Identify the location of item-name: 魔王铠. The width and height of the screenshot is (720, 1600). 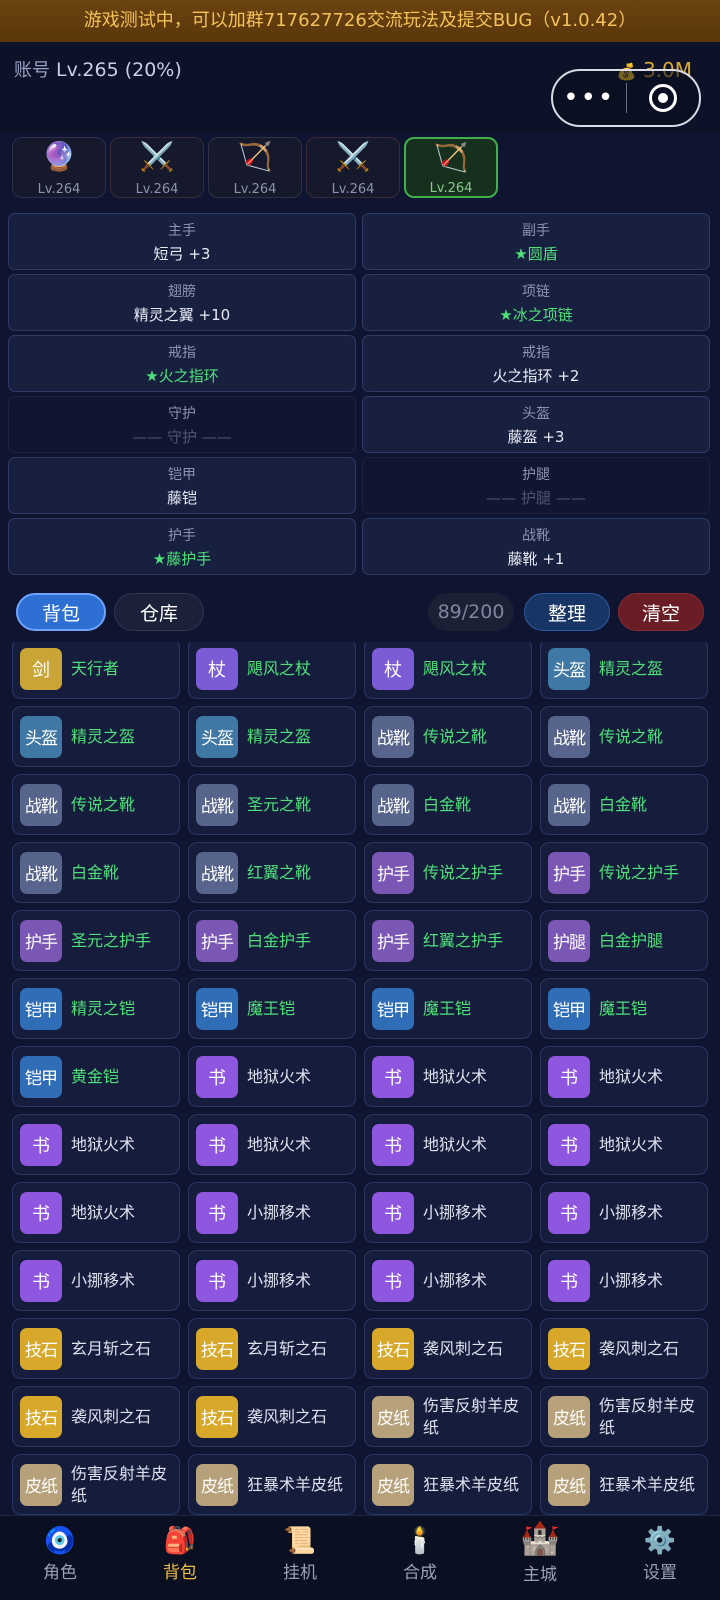
(623, 1008).